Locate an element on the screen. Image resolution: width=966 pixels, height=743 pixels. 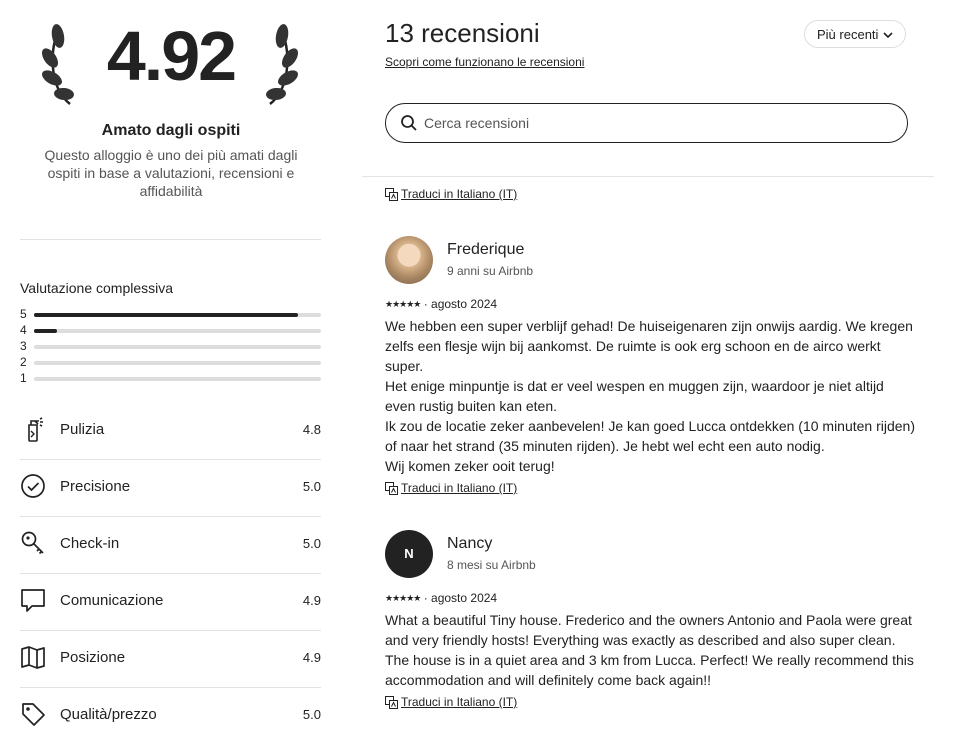
laurel-right-icon is located at coordinates (282, 64).